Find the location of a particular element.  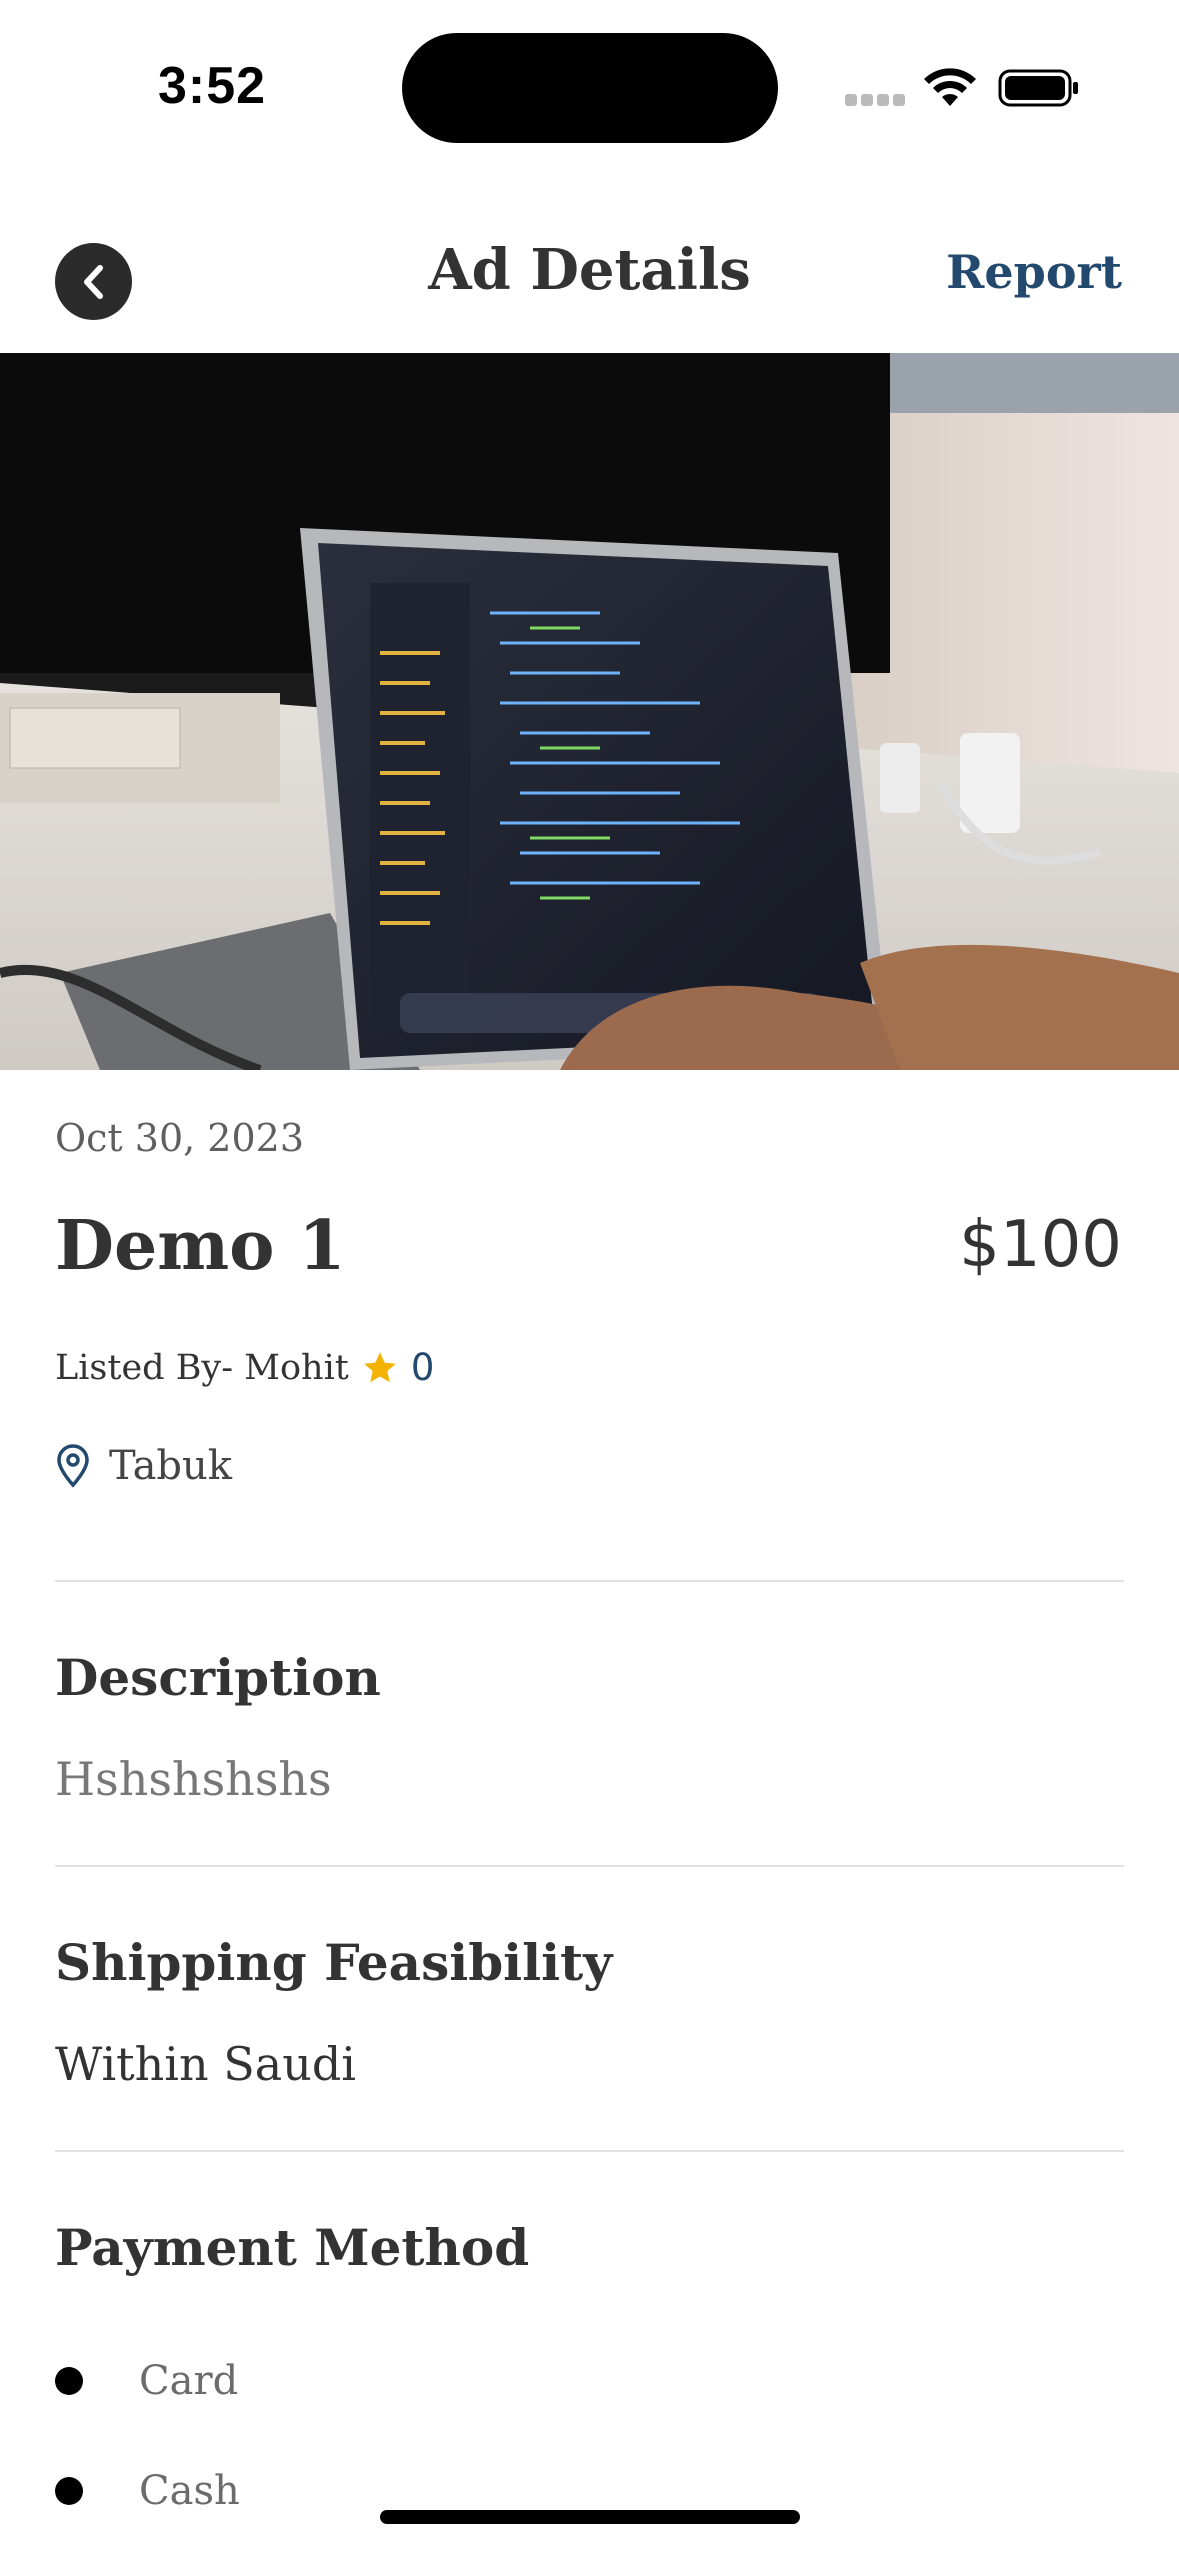

payment-method-item: Card is located at coordinates (146, 2381).